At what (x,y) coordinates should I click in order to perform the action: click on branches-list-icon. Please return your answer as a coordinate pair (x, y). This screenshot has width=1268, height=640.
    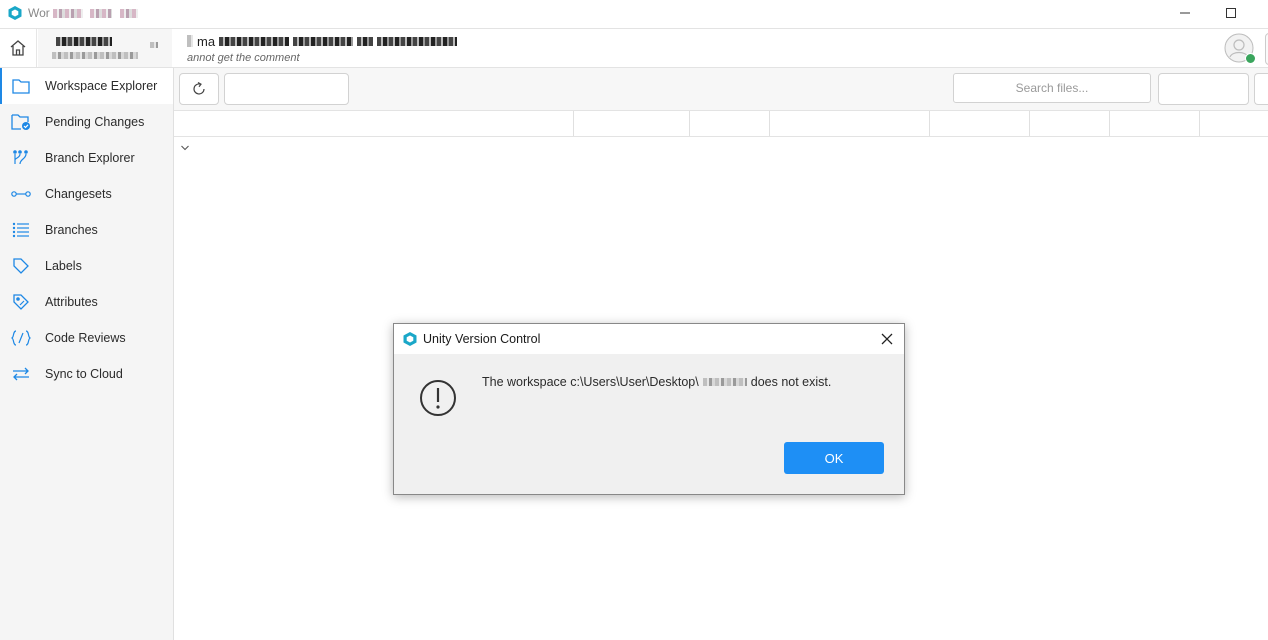
    Looking at the image, I should click on (21, 230).